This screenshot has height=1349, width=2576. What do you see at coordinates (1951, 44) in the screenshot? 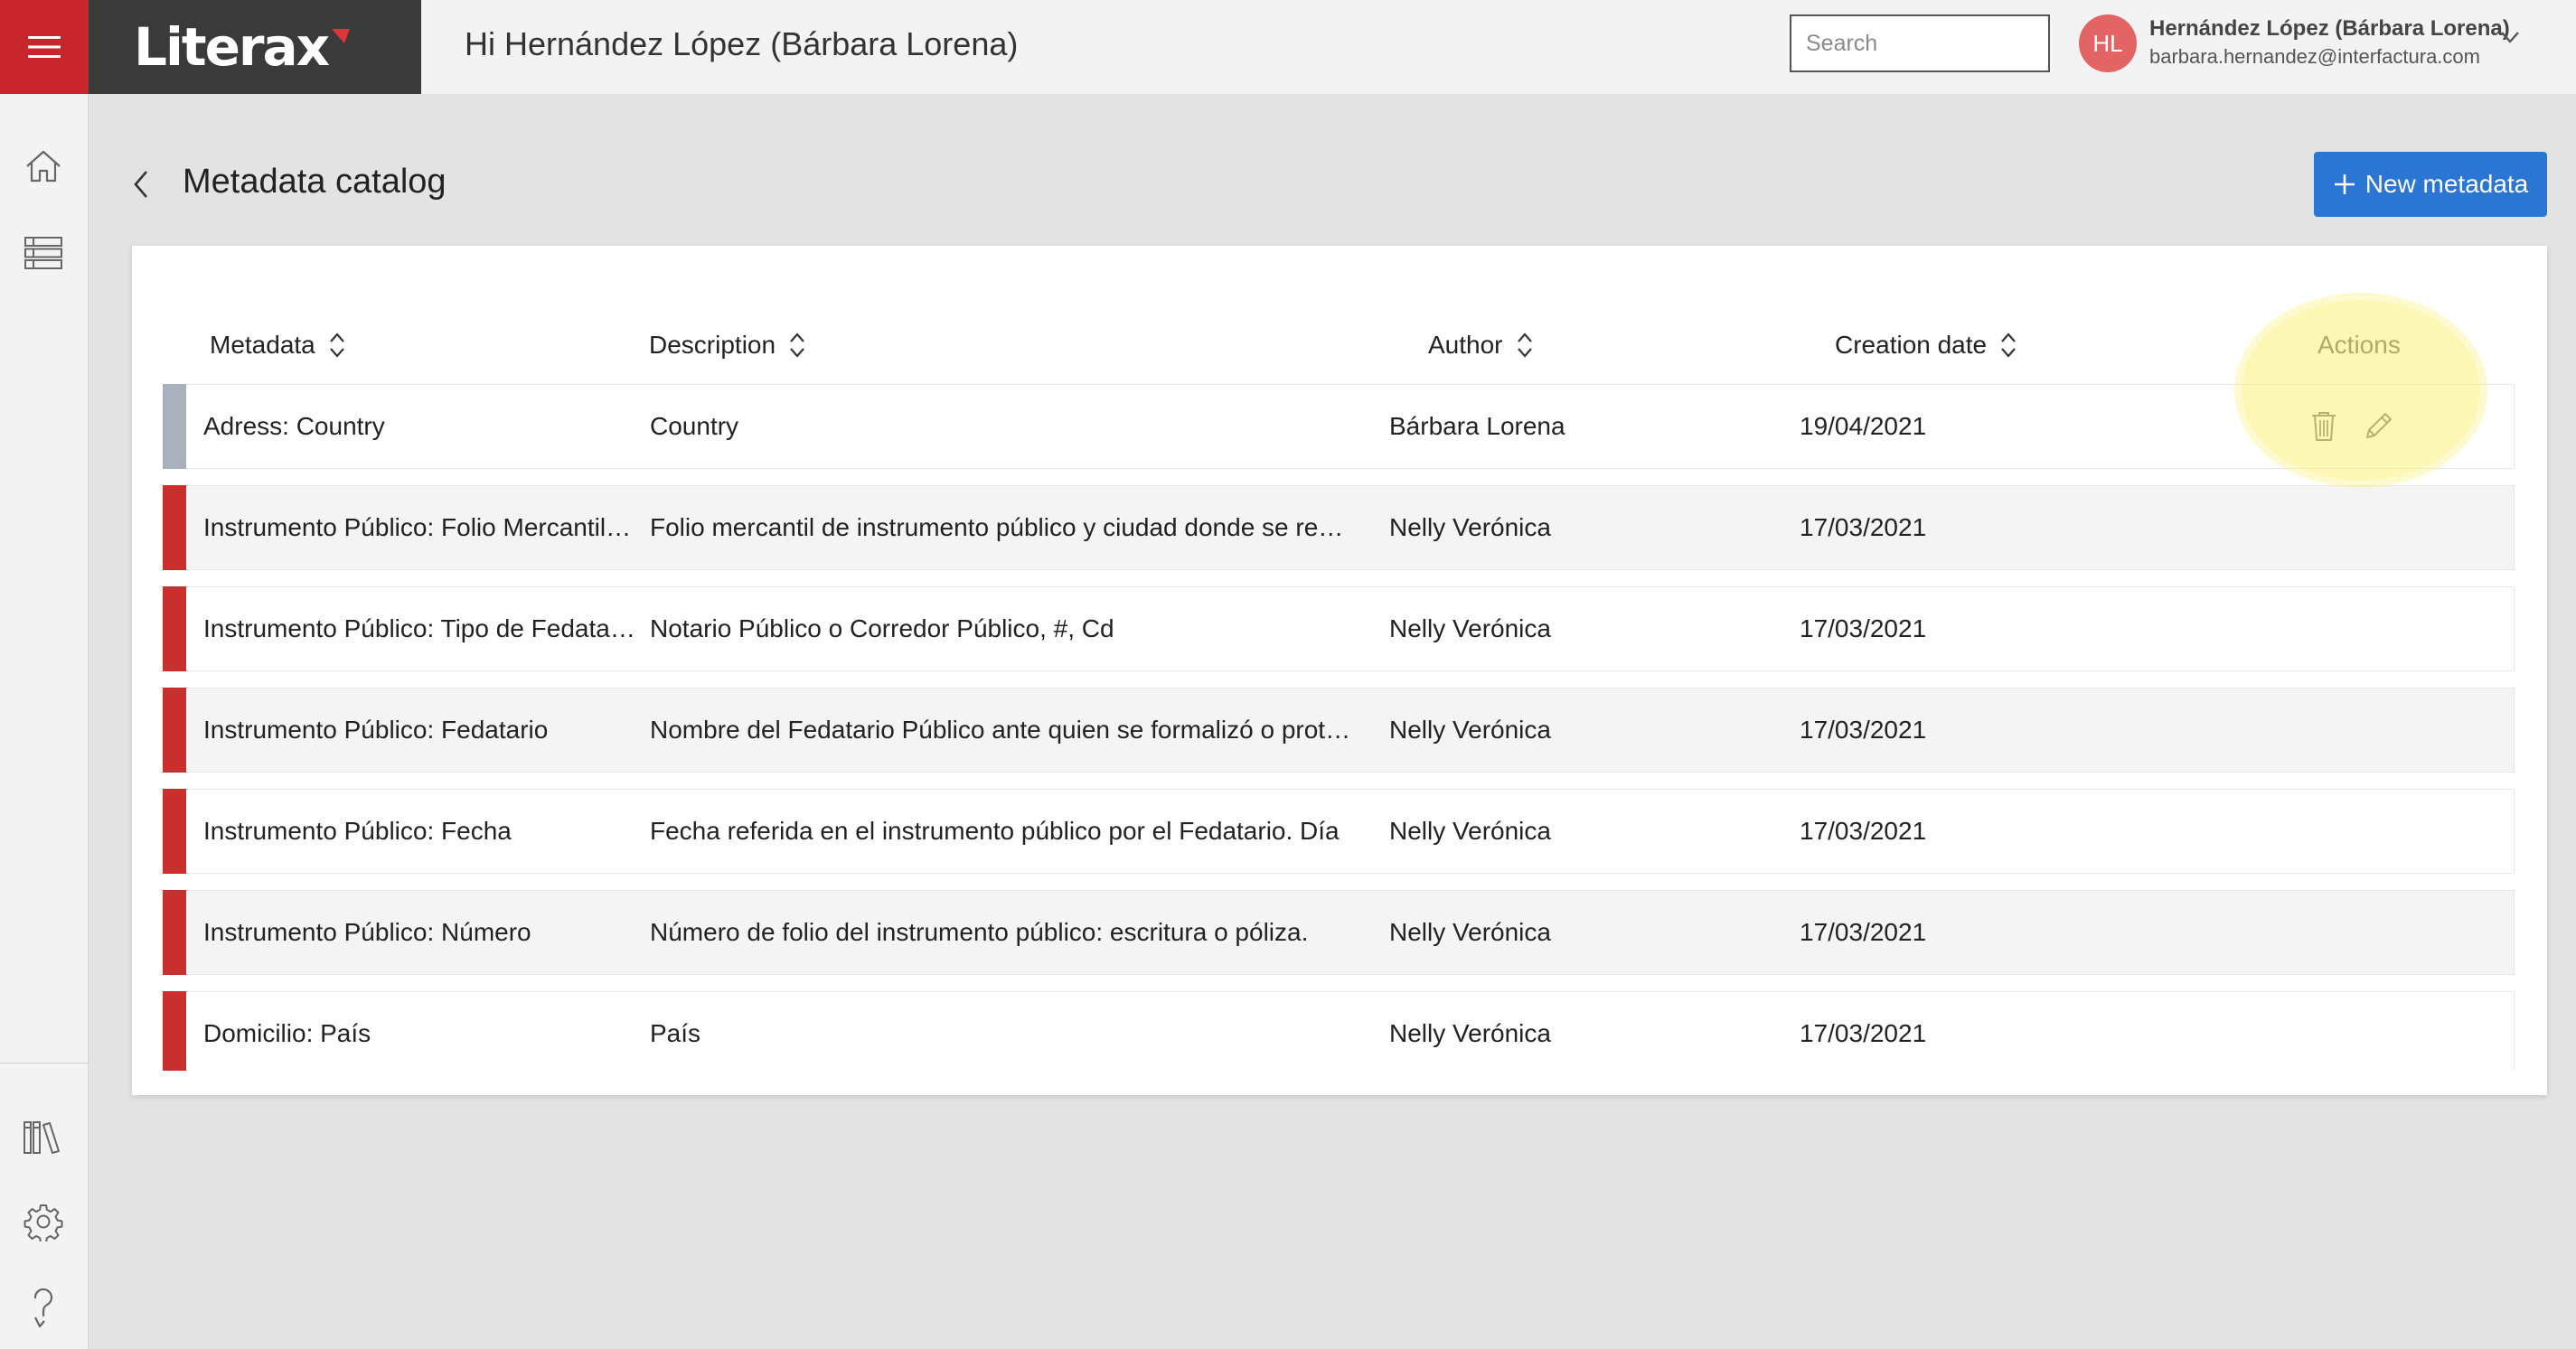
I see `search-input` at bounding box center [1951, 44].